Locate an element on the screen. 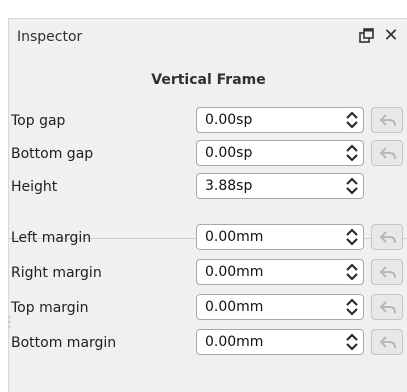  top-margin-spinbox: 0.00mm is located at coordinates (280, 307).